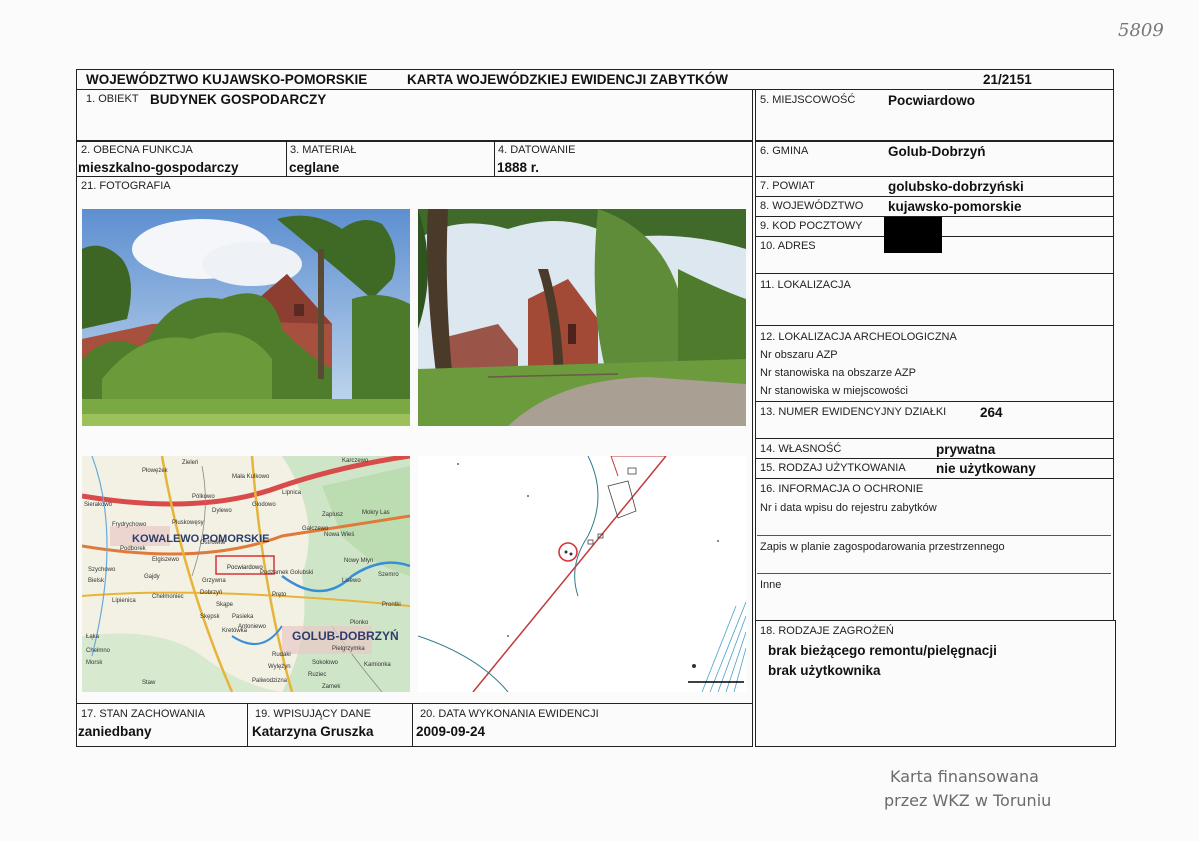  I want to click on map-place: Lipnica, so click(292, 493).